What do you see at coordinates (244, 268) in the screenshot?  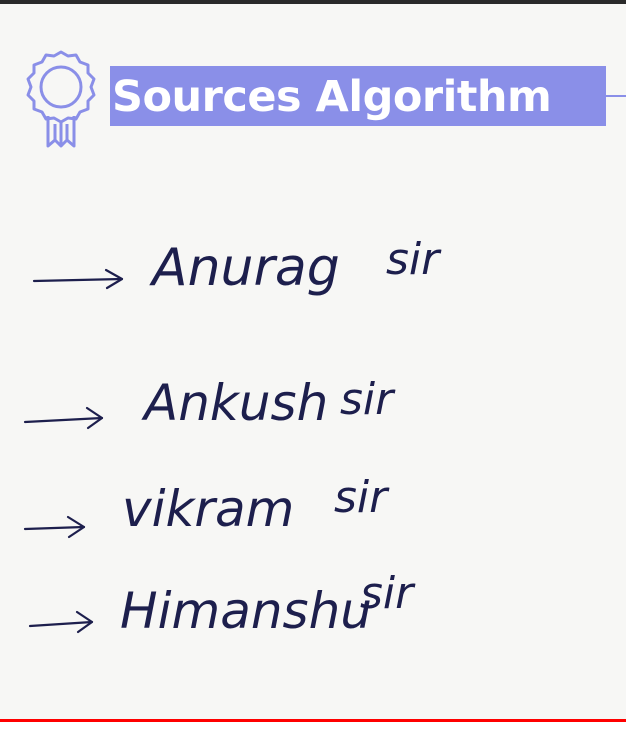 I see `note-name: Anurag` at bounding box center [244, 268].